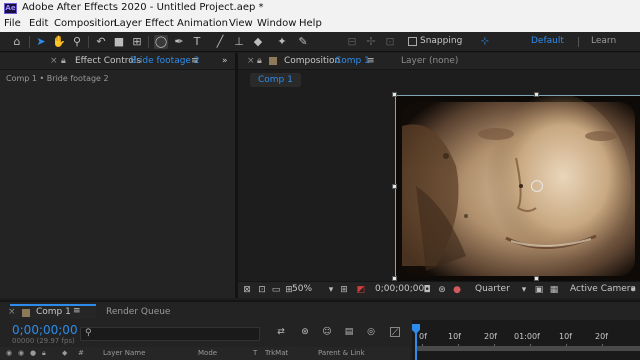 This screenshot has height=360, width=640. Describe the element at coordinates (137, 42) in the screenshot. I see `pan-behind-icon: ⊞` at that location.